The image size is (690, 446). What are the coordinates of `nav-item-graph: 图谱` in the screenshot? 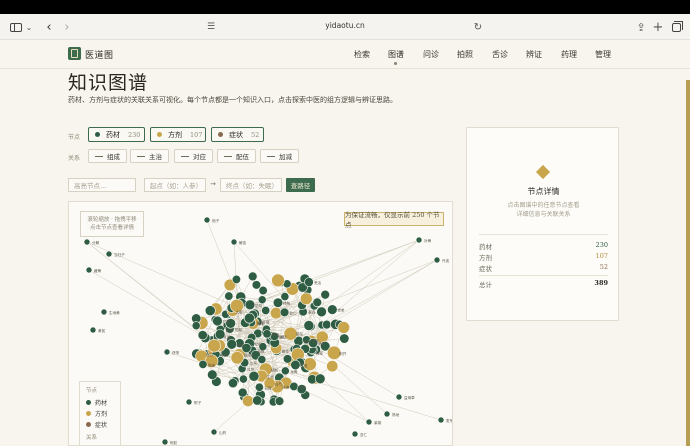 It's located at (396, 54).